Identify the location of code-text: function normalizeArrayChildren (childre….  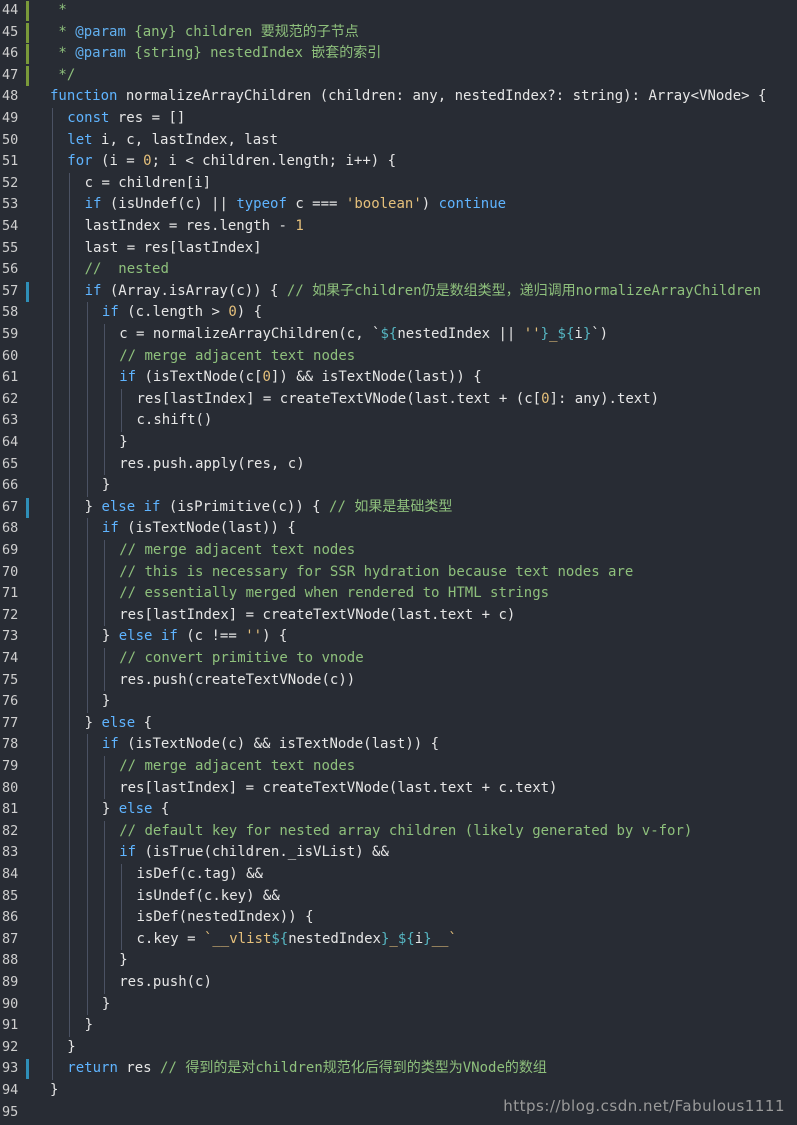
(408, 97).